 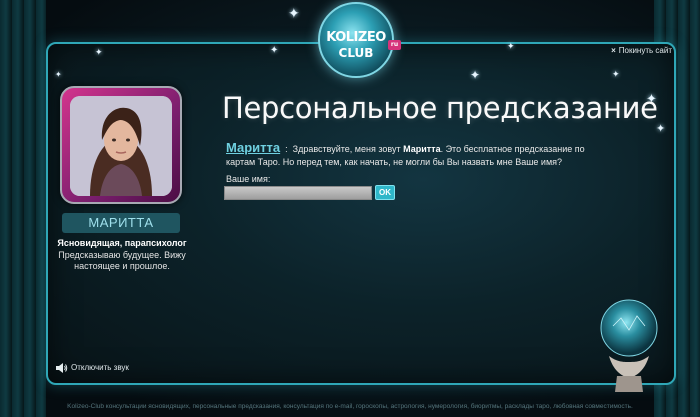 What do you see at coordinates (286, 149) in the screenshot?
I see `speaker-colon: :` at bounding box center [286, 149].